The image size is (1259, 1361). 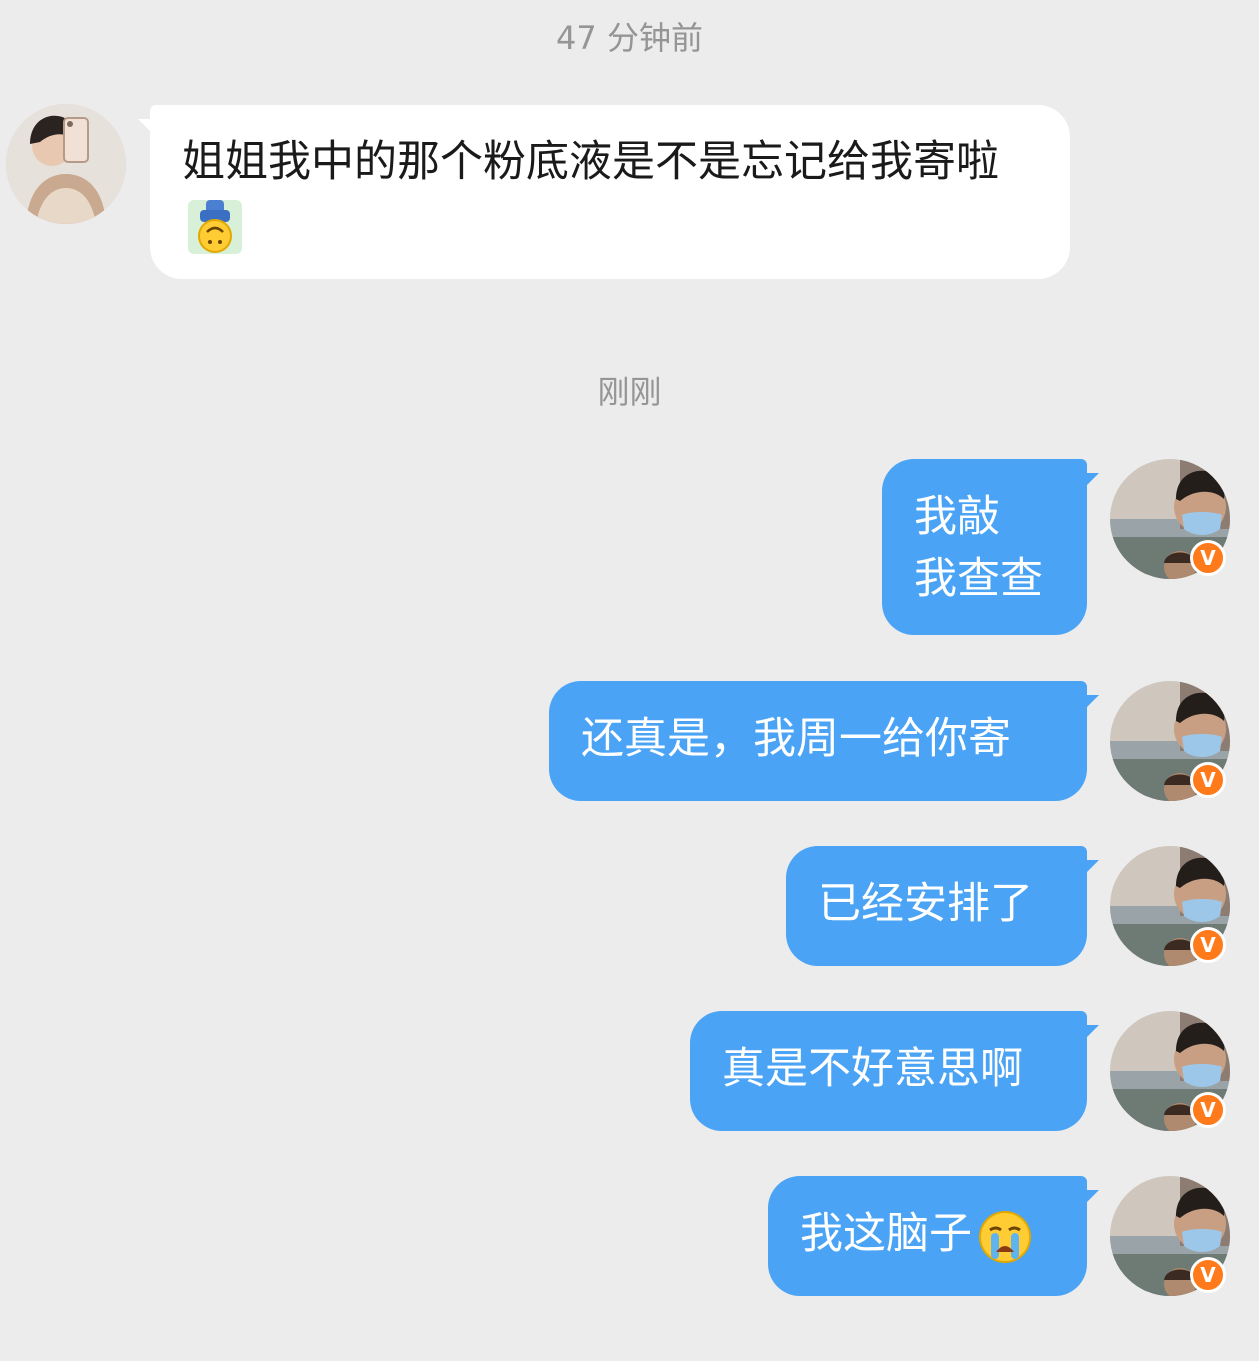 What do you see at coordinates (590, 162) in the screenshot?
I see `incoming-message-text: 姐姐我中的那个粉底液是不是忘记给我寄啦` at bounding box center [590, 162].